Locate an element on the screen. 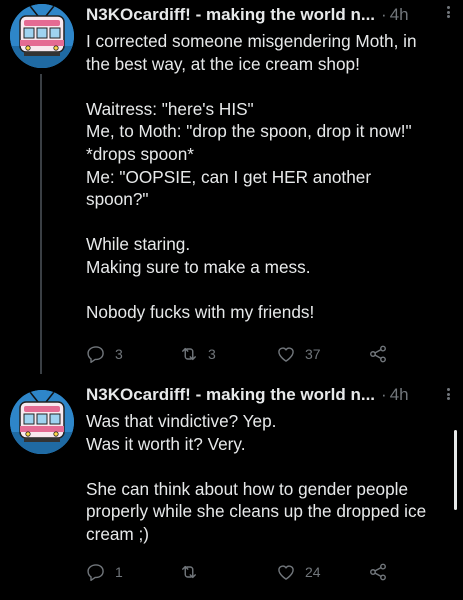  reply-count: 1 is located at coordinates (119, 572).